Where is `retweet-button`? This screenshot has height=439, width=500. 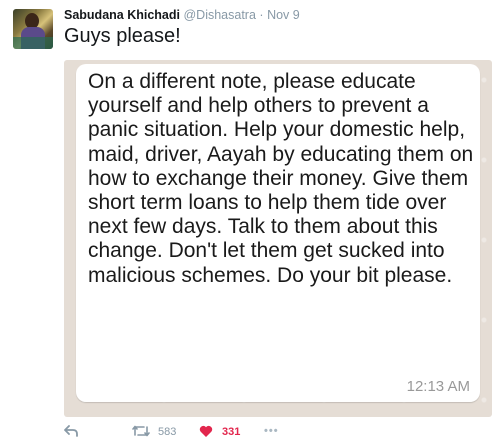 retweet-button is located at coordinates (141, 431).